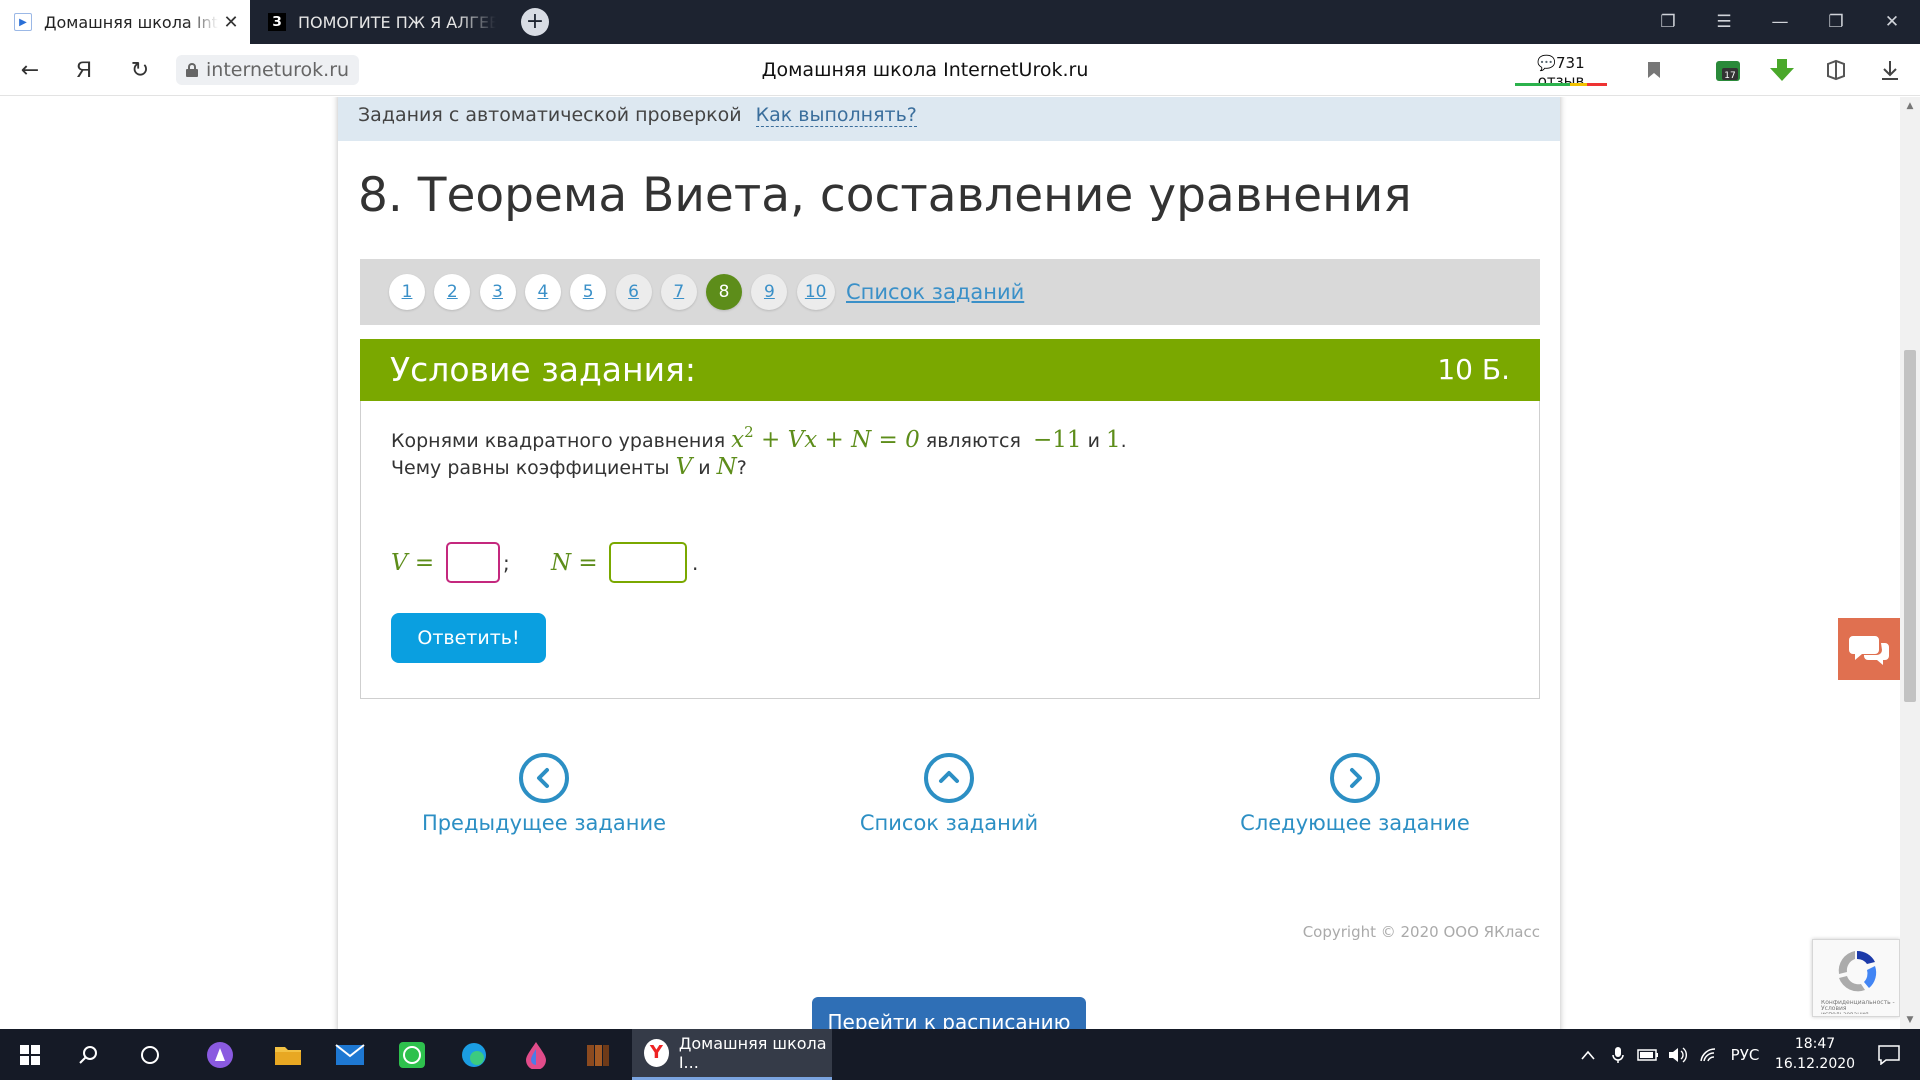 The width and height of the screenshot is (1920, 1080). I want to click on how-to-link: Как выполнять?, so click(836, 115).